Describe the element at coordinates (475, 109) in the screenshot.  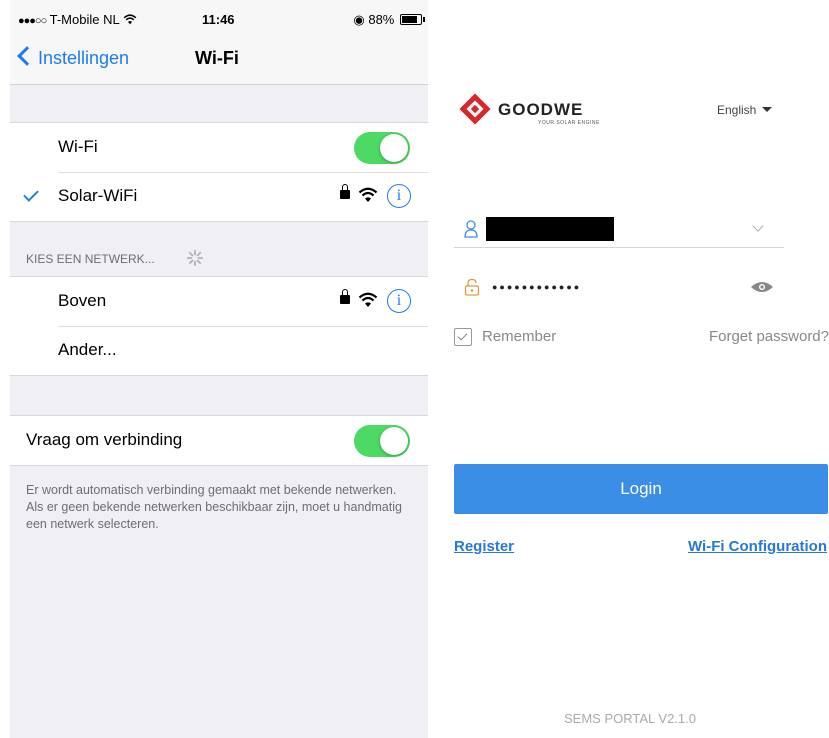
I see `goodwe-logo-icon` at that location.